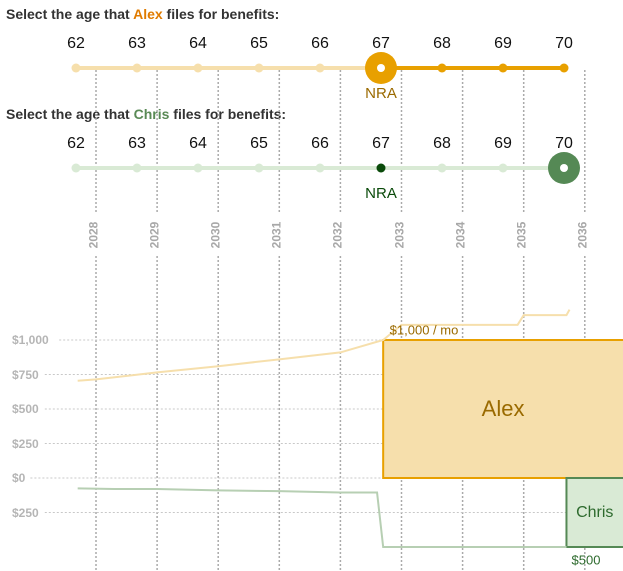 Image resolution: width=623 pixels, height=571 pixels. Describe the element at coordinates (503, 408) in the screenshot. I see `alex-box-label: Alex` at that location.